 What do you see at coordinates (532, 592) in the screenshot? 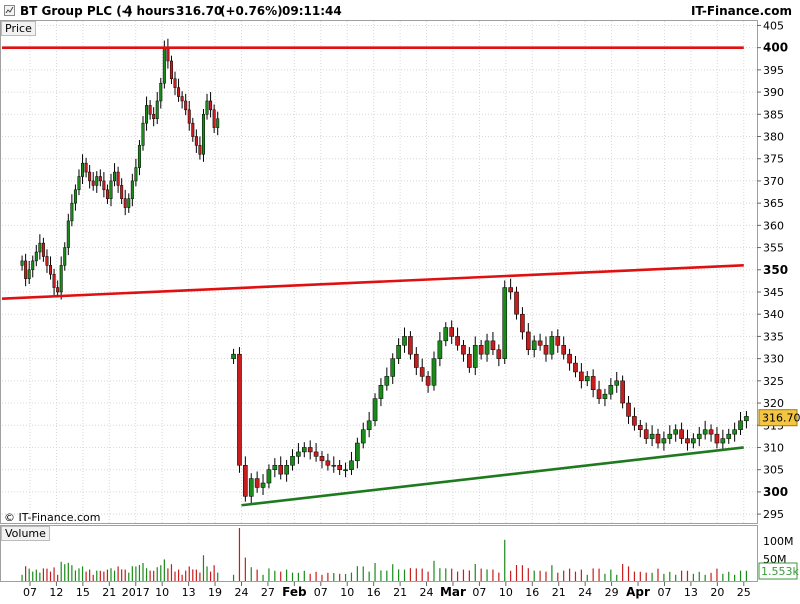
I see `x-tick-label: 16` at bounding box center [532, 592].